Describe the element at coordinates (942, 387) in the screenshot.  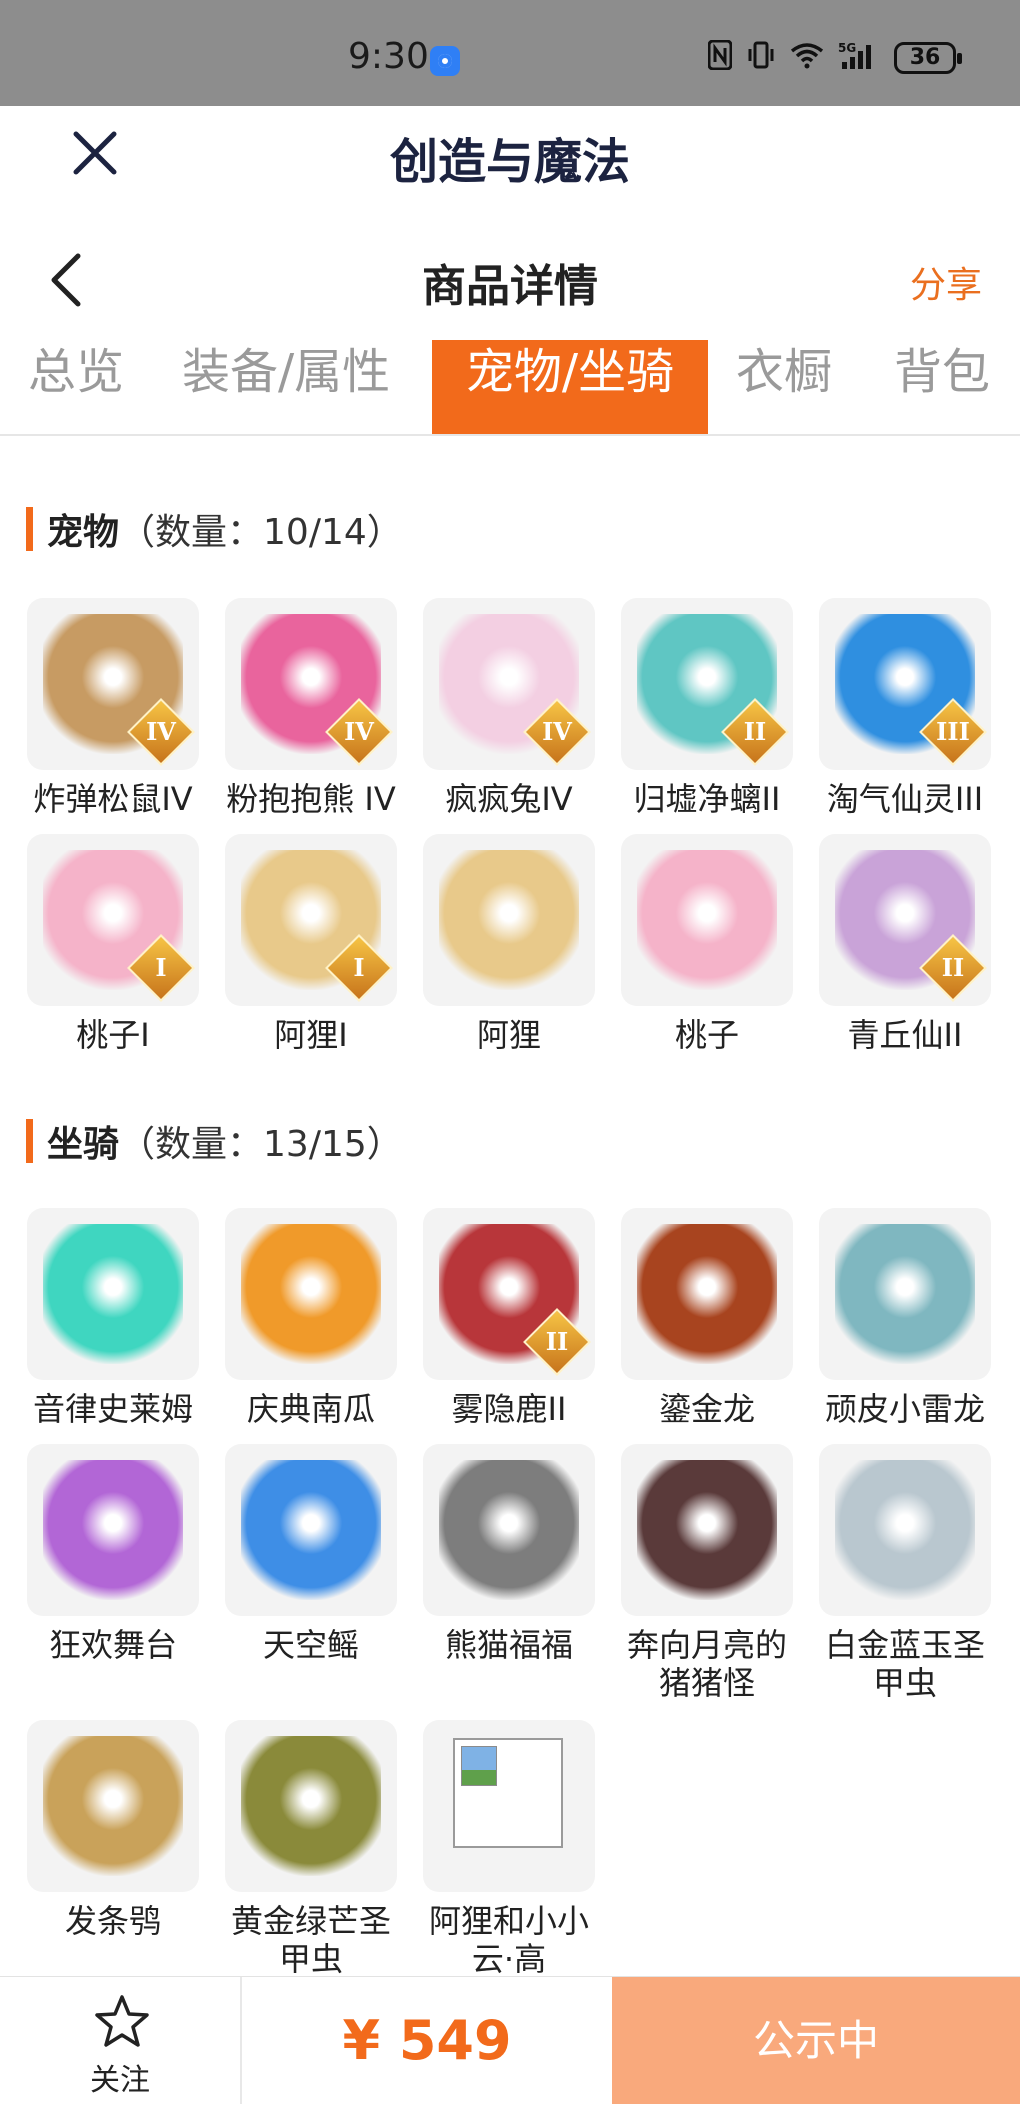
I see `tab-backpack: 背包` at that location.